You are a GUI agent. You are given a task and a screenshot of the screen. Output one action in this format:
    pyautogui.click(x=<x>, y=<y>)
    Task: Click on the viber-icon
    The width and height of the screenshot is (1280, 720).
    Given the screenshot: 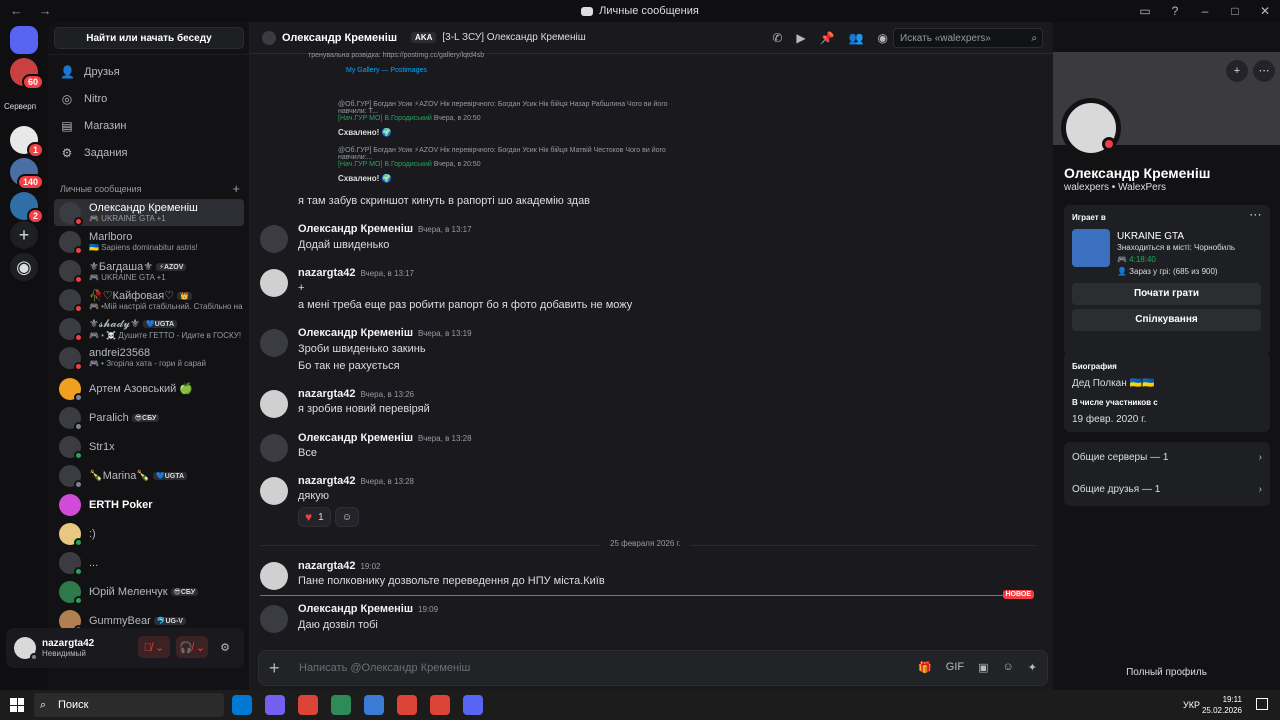 What is the action you would take?
    pyautogui.click(x=275, y=705)
    